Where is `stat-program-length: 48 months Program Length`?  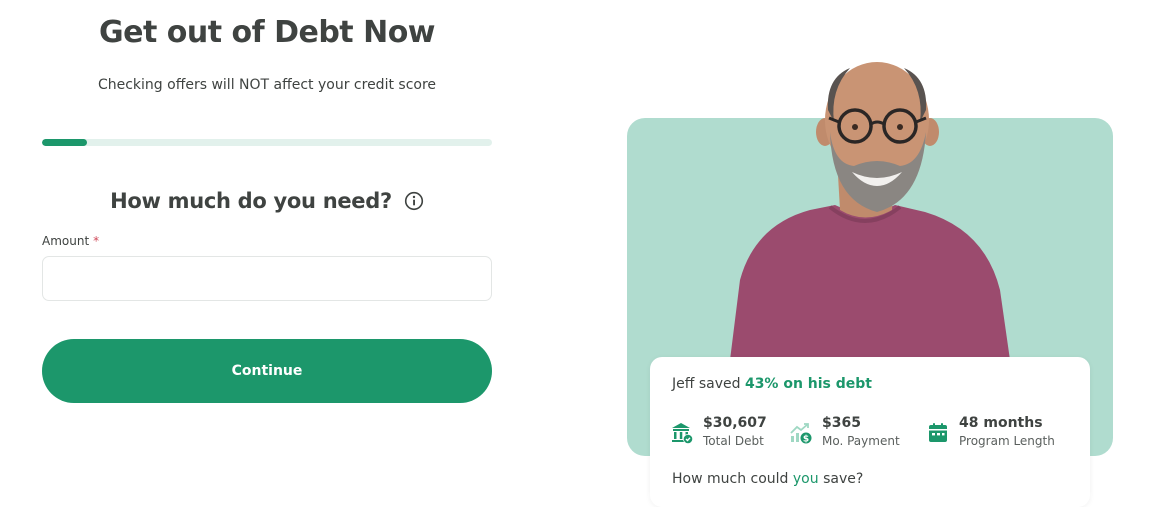
stat-program-length: 48 months Program Length is located at coordinates (990, 432).